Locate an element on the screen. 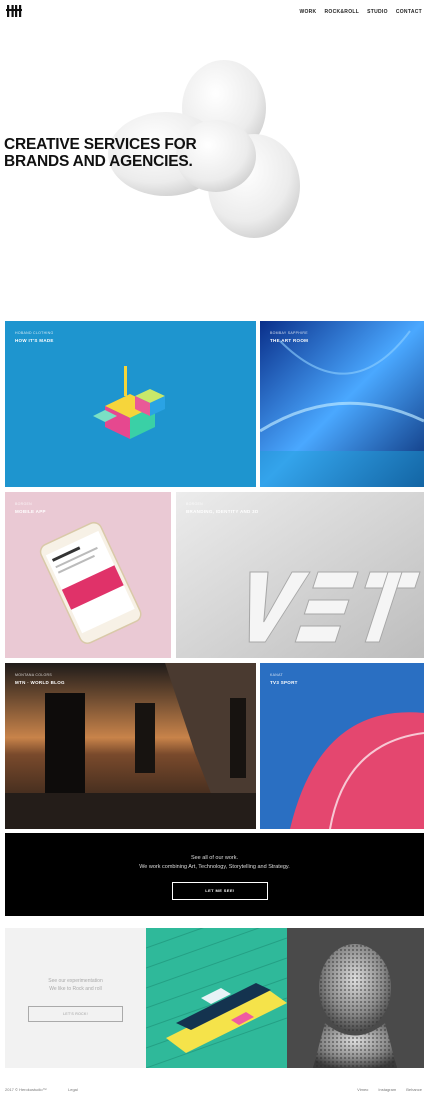 The height and width of the screenshot is (1099, 424). silhouettes-sunset-photo is located at coordinates (130, 746).